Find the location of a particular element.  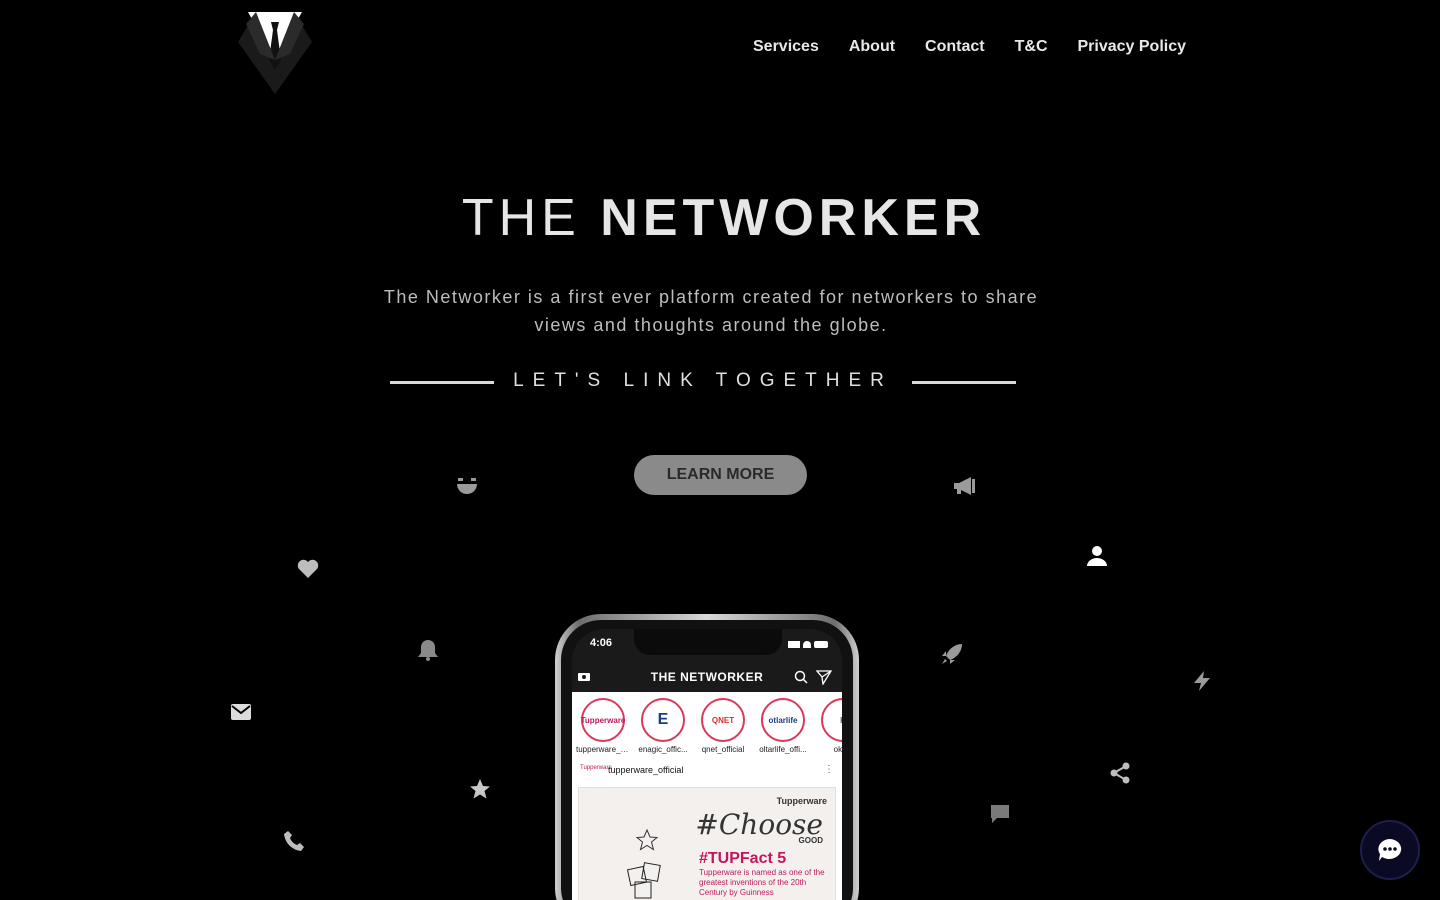

grin-icon is located at coordinates (467, 486).